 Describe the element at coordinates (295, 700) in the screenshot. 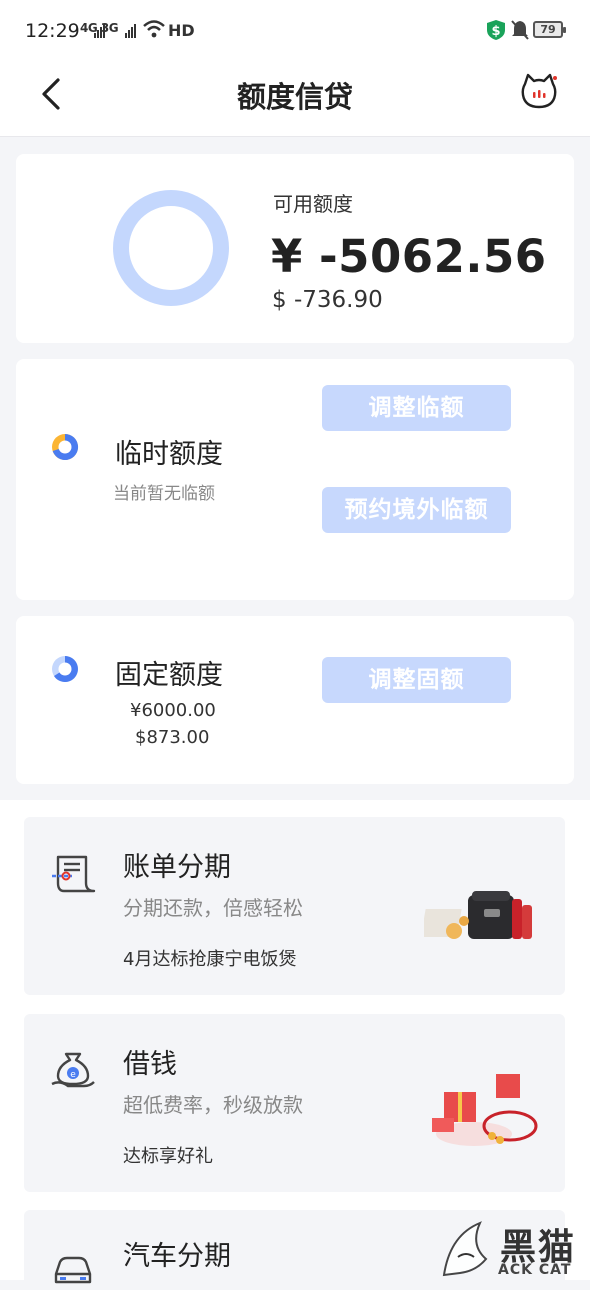

I see `fixed-credit-card: 固定额度 ¥6000.00 $873.00 调整固额` at that location.